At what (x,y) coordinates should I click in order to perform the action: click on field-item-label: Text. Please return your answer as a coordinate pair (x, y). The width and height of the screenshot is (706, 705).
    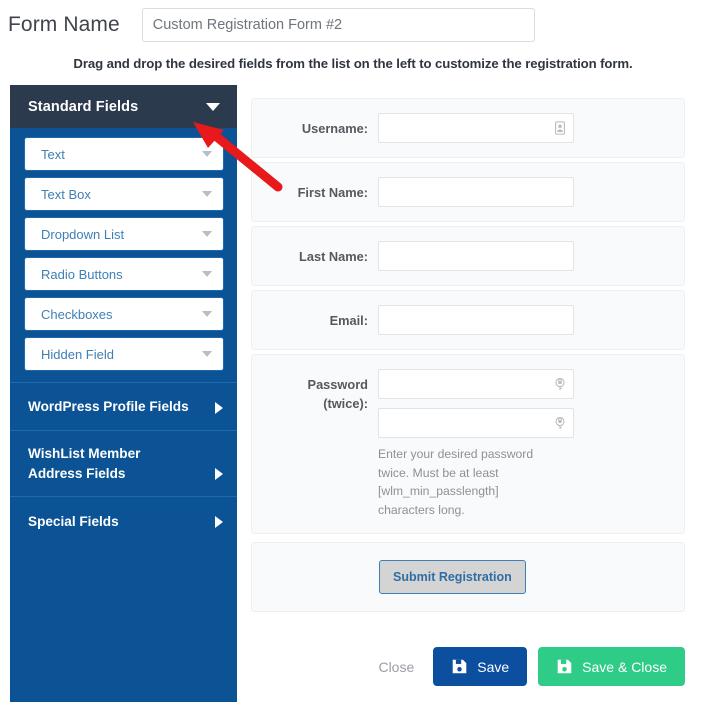
    Looking at the image, I should click on (53, 154).